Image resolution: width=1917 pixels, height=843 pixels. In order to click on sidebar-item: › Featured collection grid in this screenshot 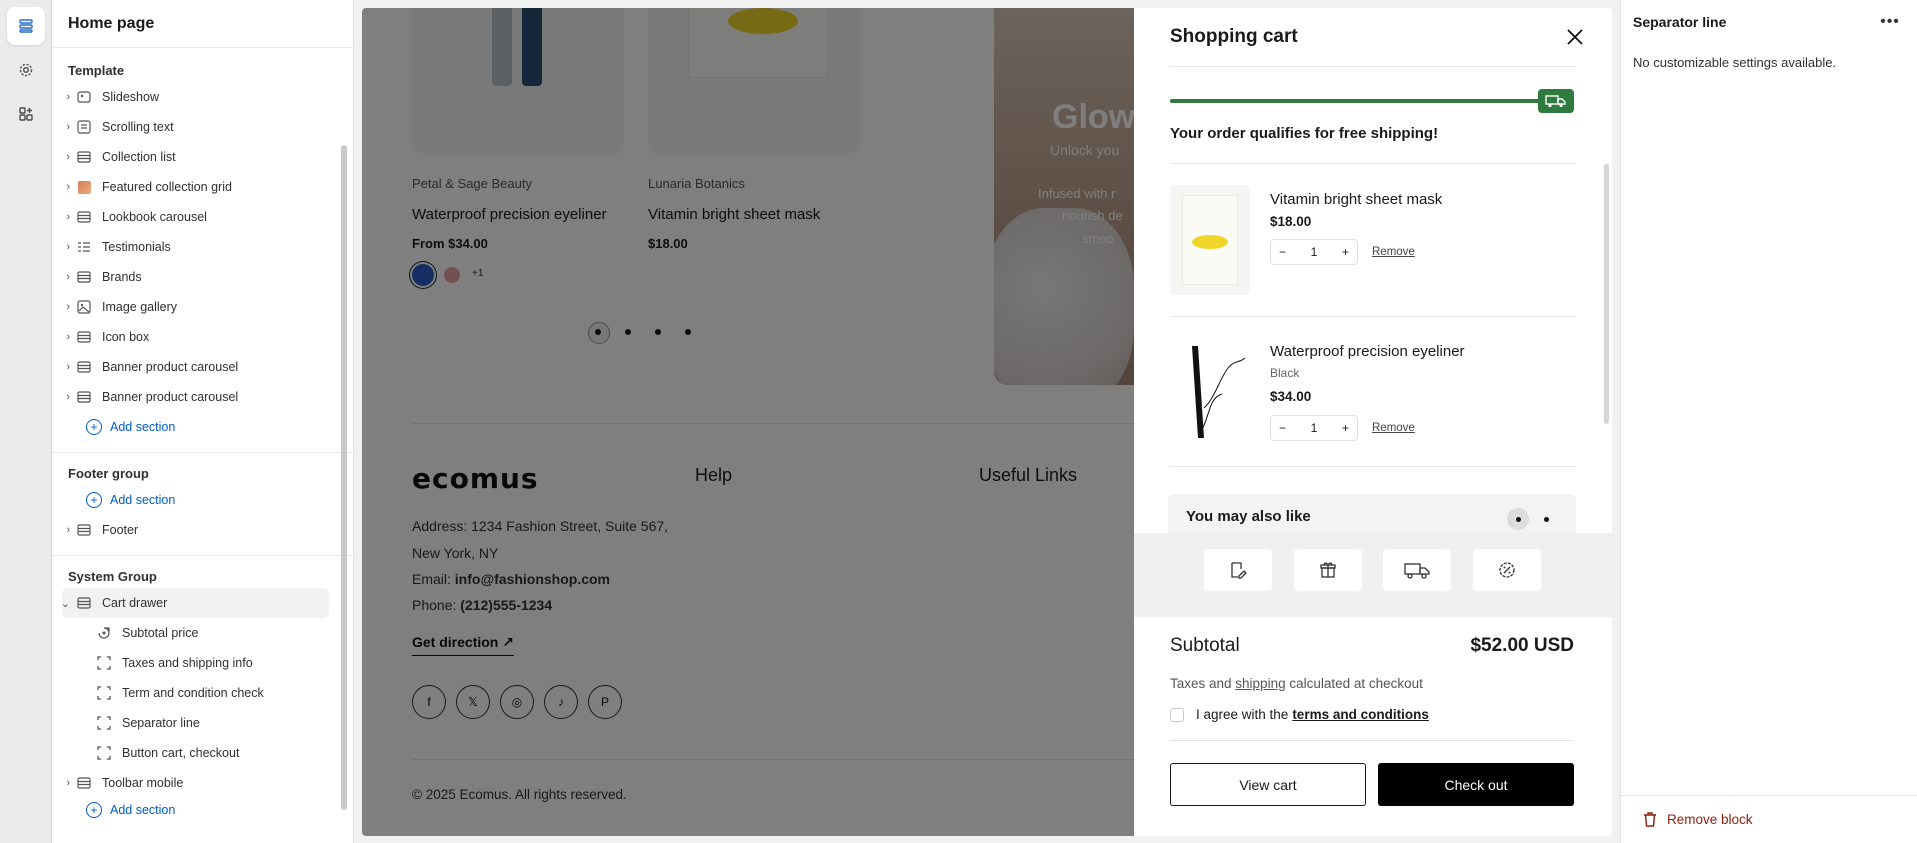, I will do `click(202, 187)`.